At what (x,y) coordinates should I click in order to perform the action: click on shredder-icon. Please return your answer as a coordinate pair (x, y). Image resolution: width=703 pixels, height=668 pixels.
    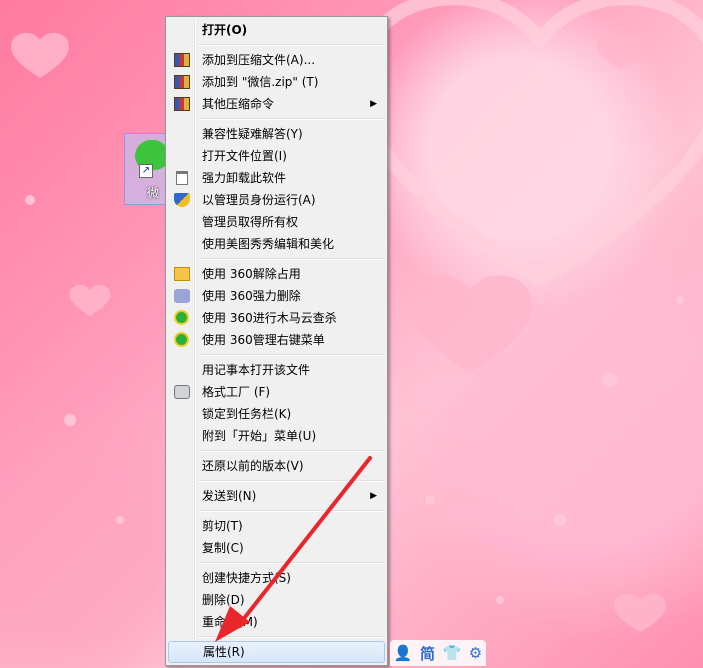
    Looking at the image, I should click on (182, 296).